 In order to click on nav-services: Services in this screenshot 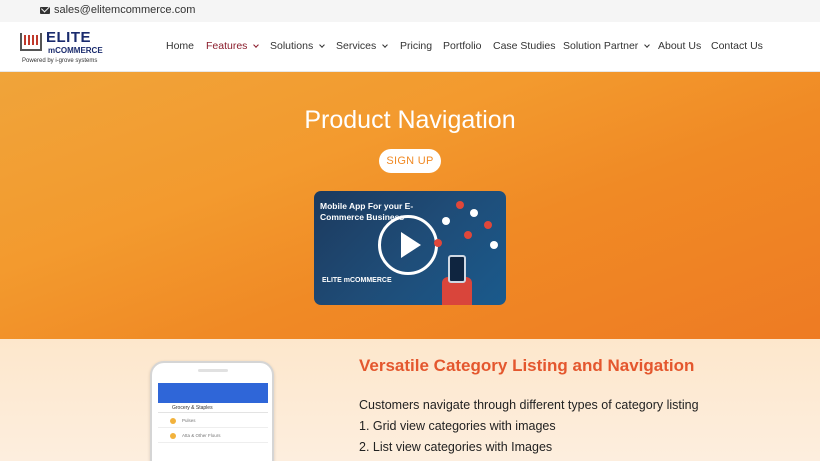, I will do `click(362, 46)`.